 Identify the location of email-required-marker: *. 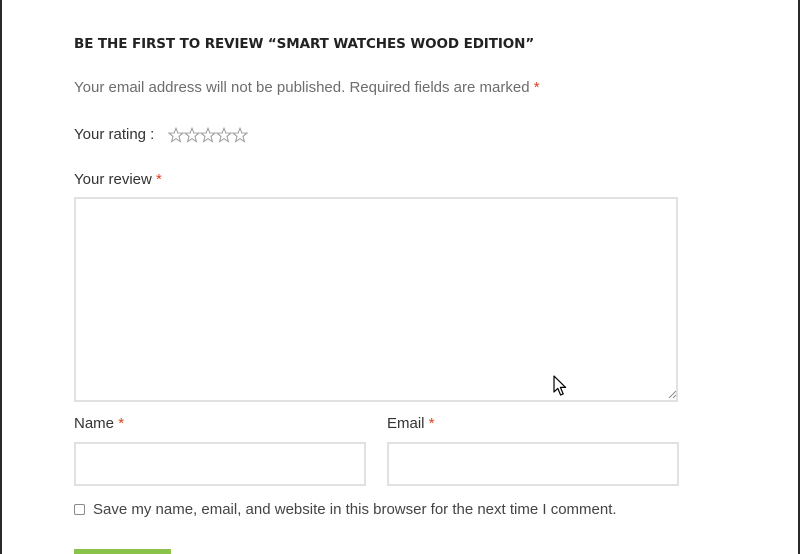
(431, 423).